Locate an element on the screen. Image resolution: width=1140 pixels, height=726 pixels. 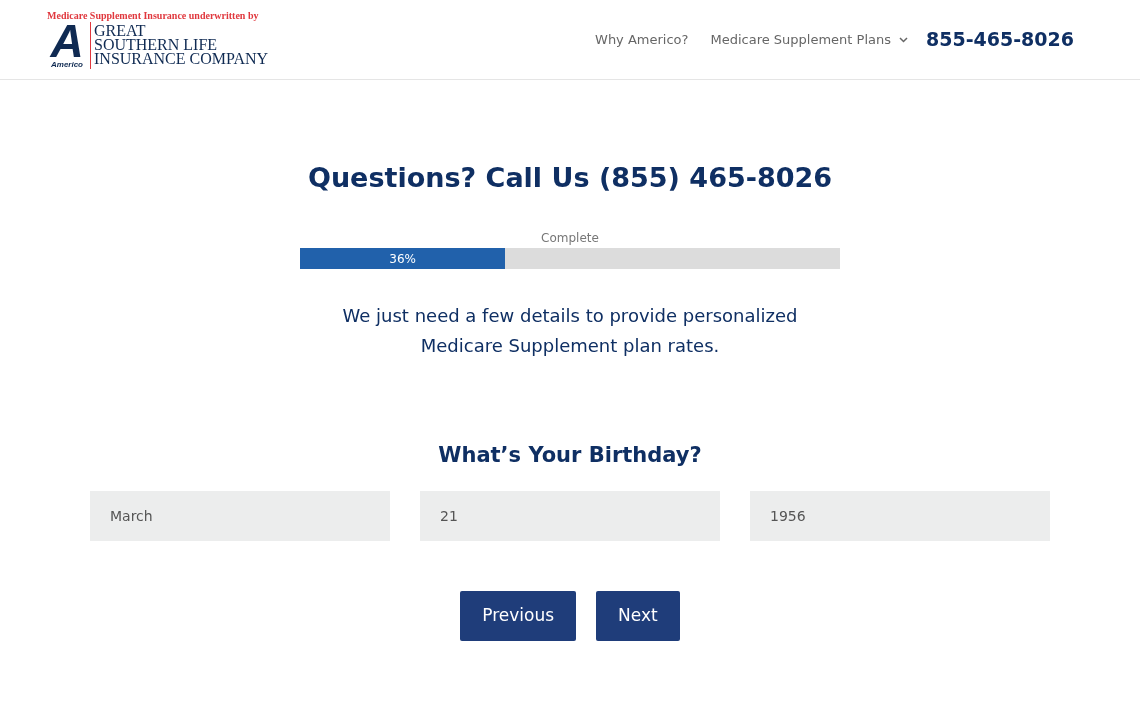
input-field: 21 is located at coordinates (570, 516).